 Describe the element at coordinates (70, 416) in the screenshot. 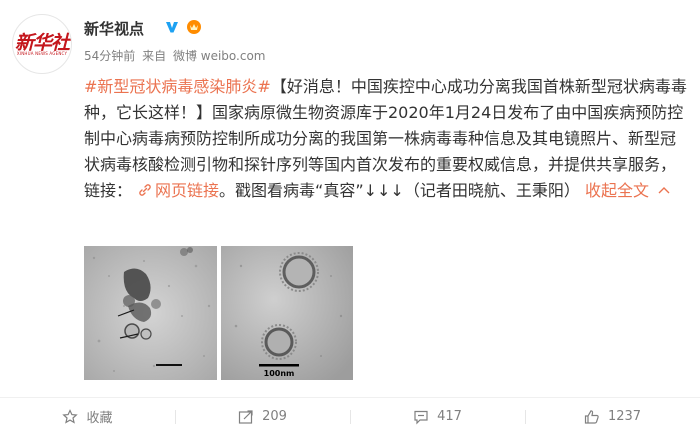

I see `star-icon` at that location.